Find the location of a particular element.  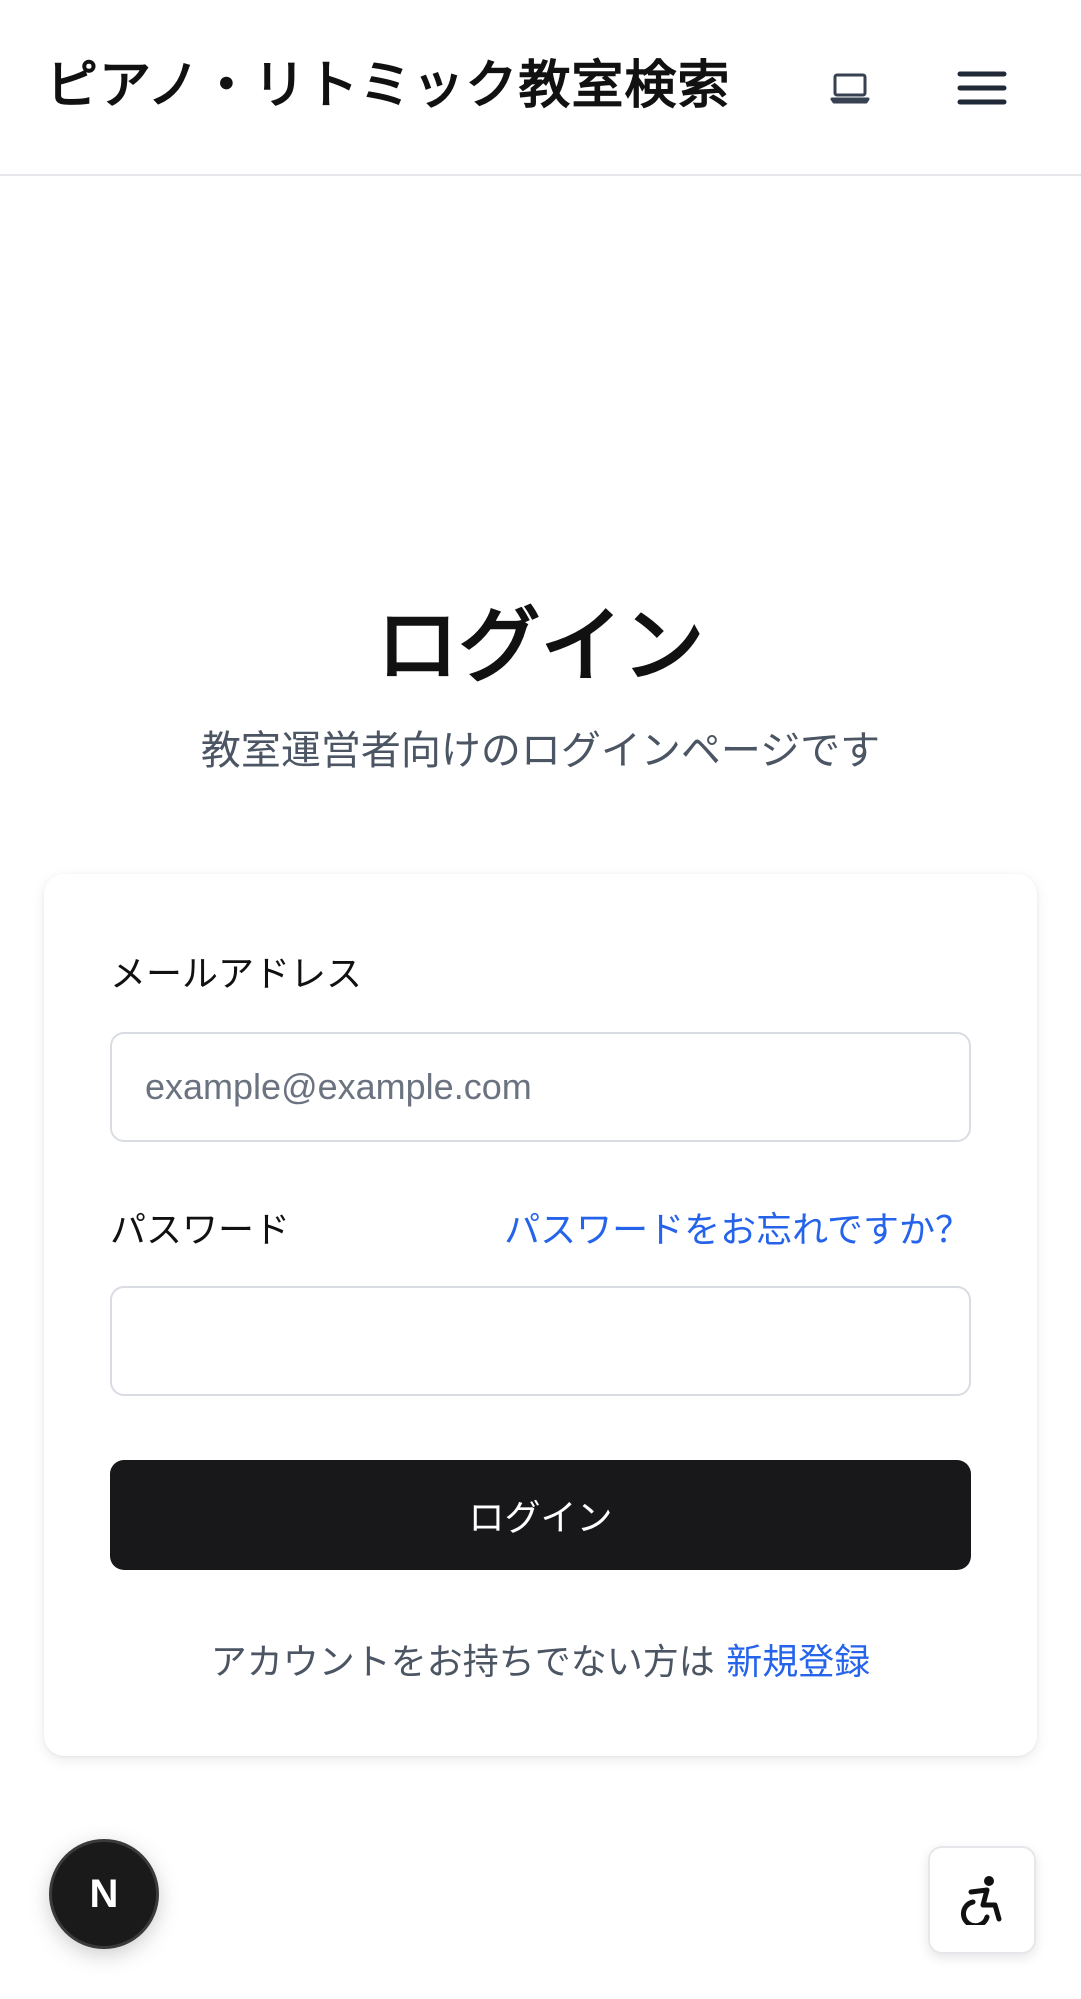

email-field is located at coordinates (540, 1087).